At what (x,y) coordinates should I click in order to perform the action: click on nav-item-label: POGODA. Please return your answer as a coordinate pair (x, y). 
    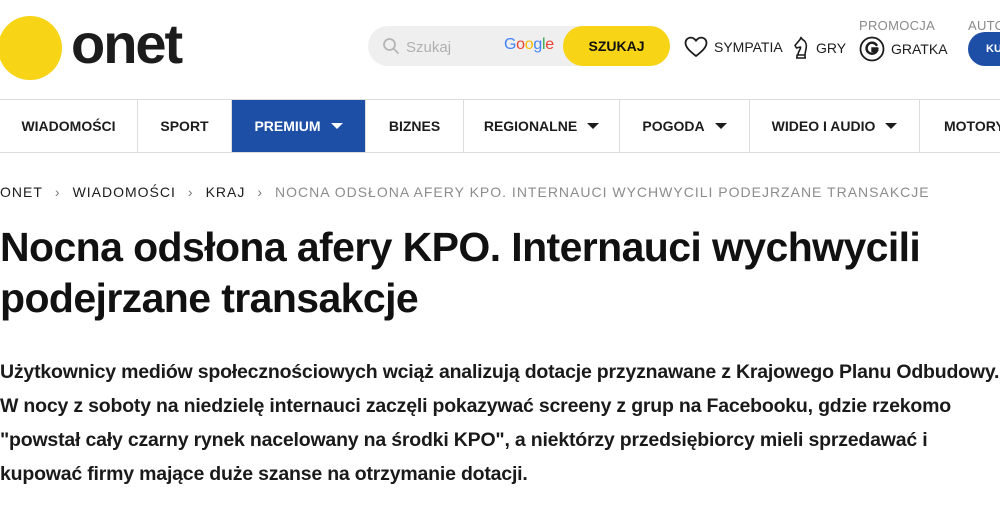
    Looking at the image, I should click on (673, 126).